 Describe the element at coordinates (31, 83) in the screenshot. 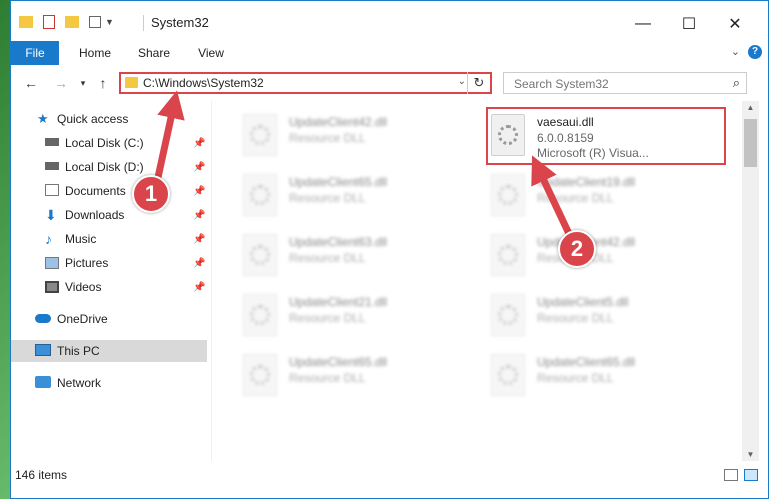

I see `back-button: ←` at that location.